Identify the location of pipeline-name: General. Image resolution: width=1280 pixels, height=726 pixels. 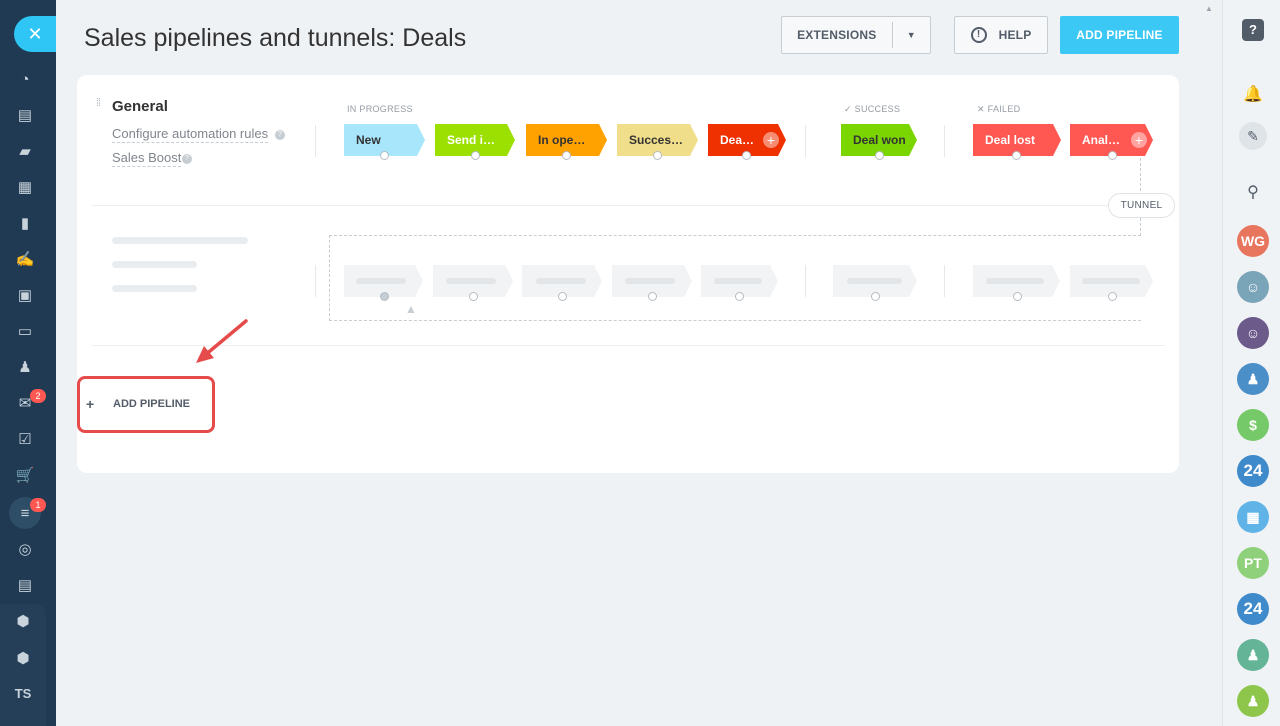
(140, 106).